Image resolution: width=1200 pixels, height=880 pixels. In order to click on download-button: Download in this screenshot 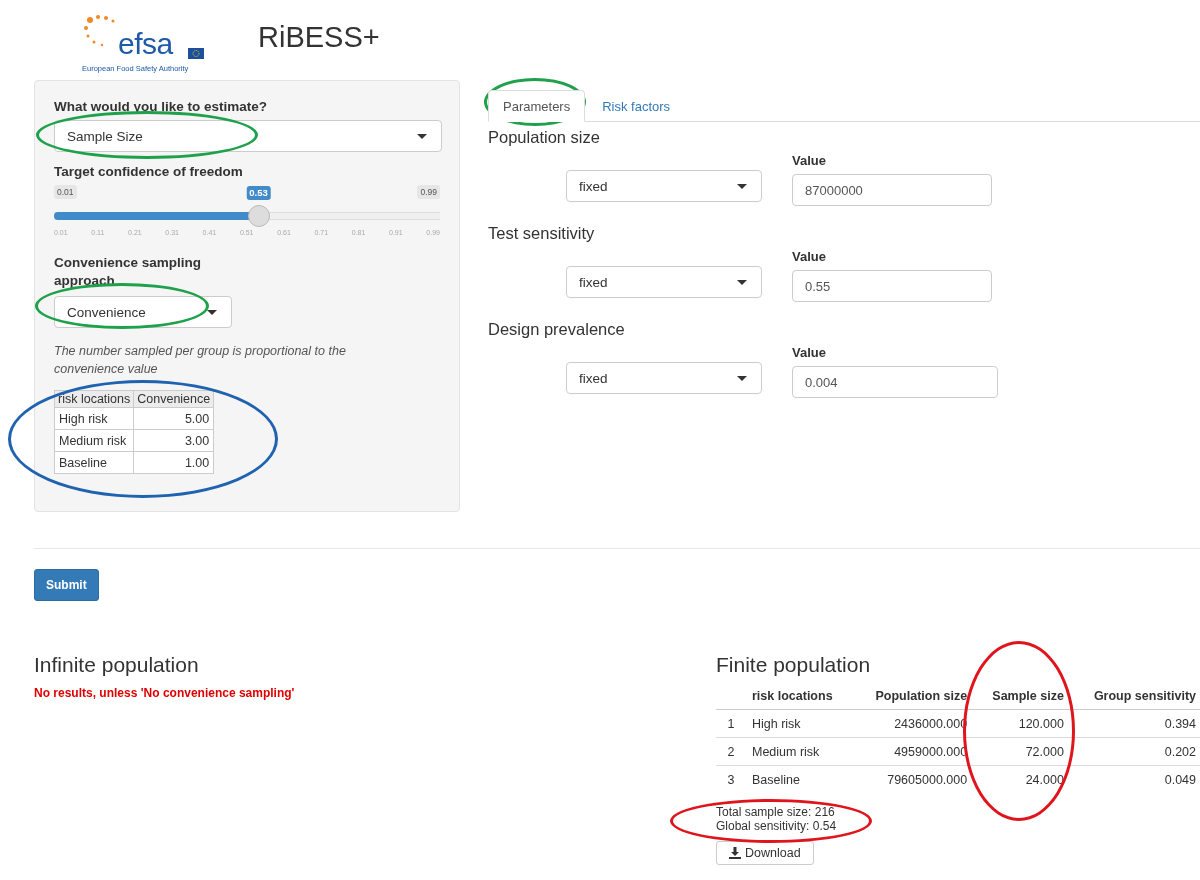, I will do `click(765, 853)`.